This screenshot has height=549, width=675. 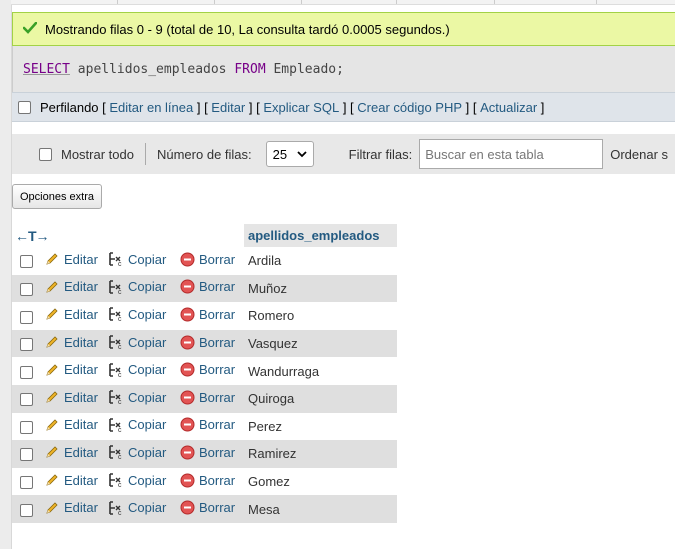 What do you see at coordinates (289, 154) in the screenshot?
I see `rows-select: 25` at bounding box center [289, 154].